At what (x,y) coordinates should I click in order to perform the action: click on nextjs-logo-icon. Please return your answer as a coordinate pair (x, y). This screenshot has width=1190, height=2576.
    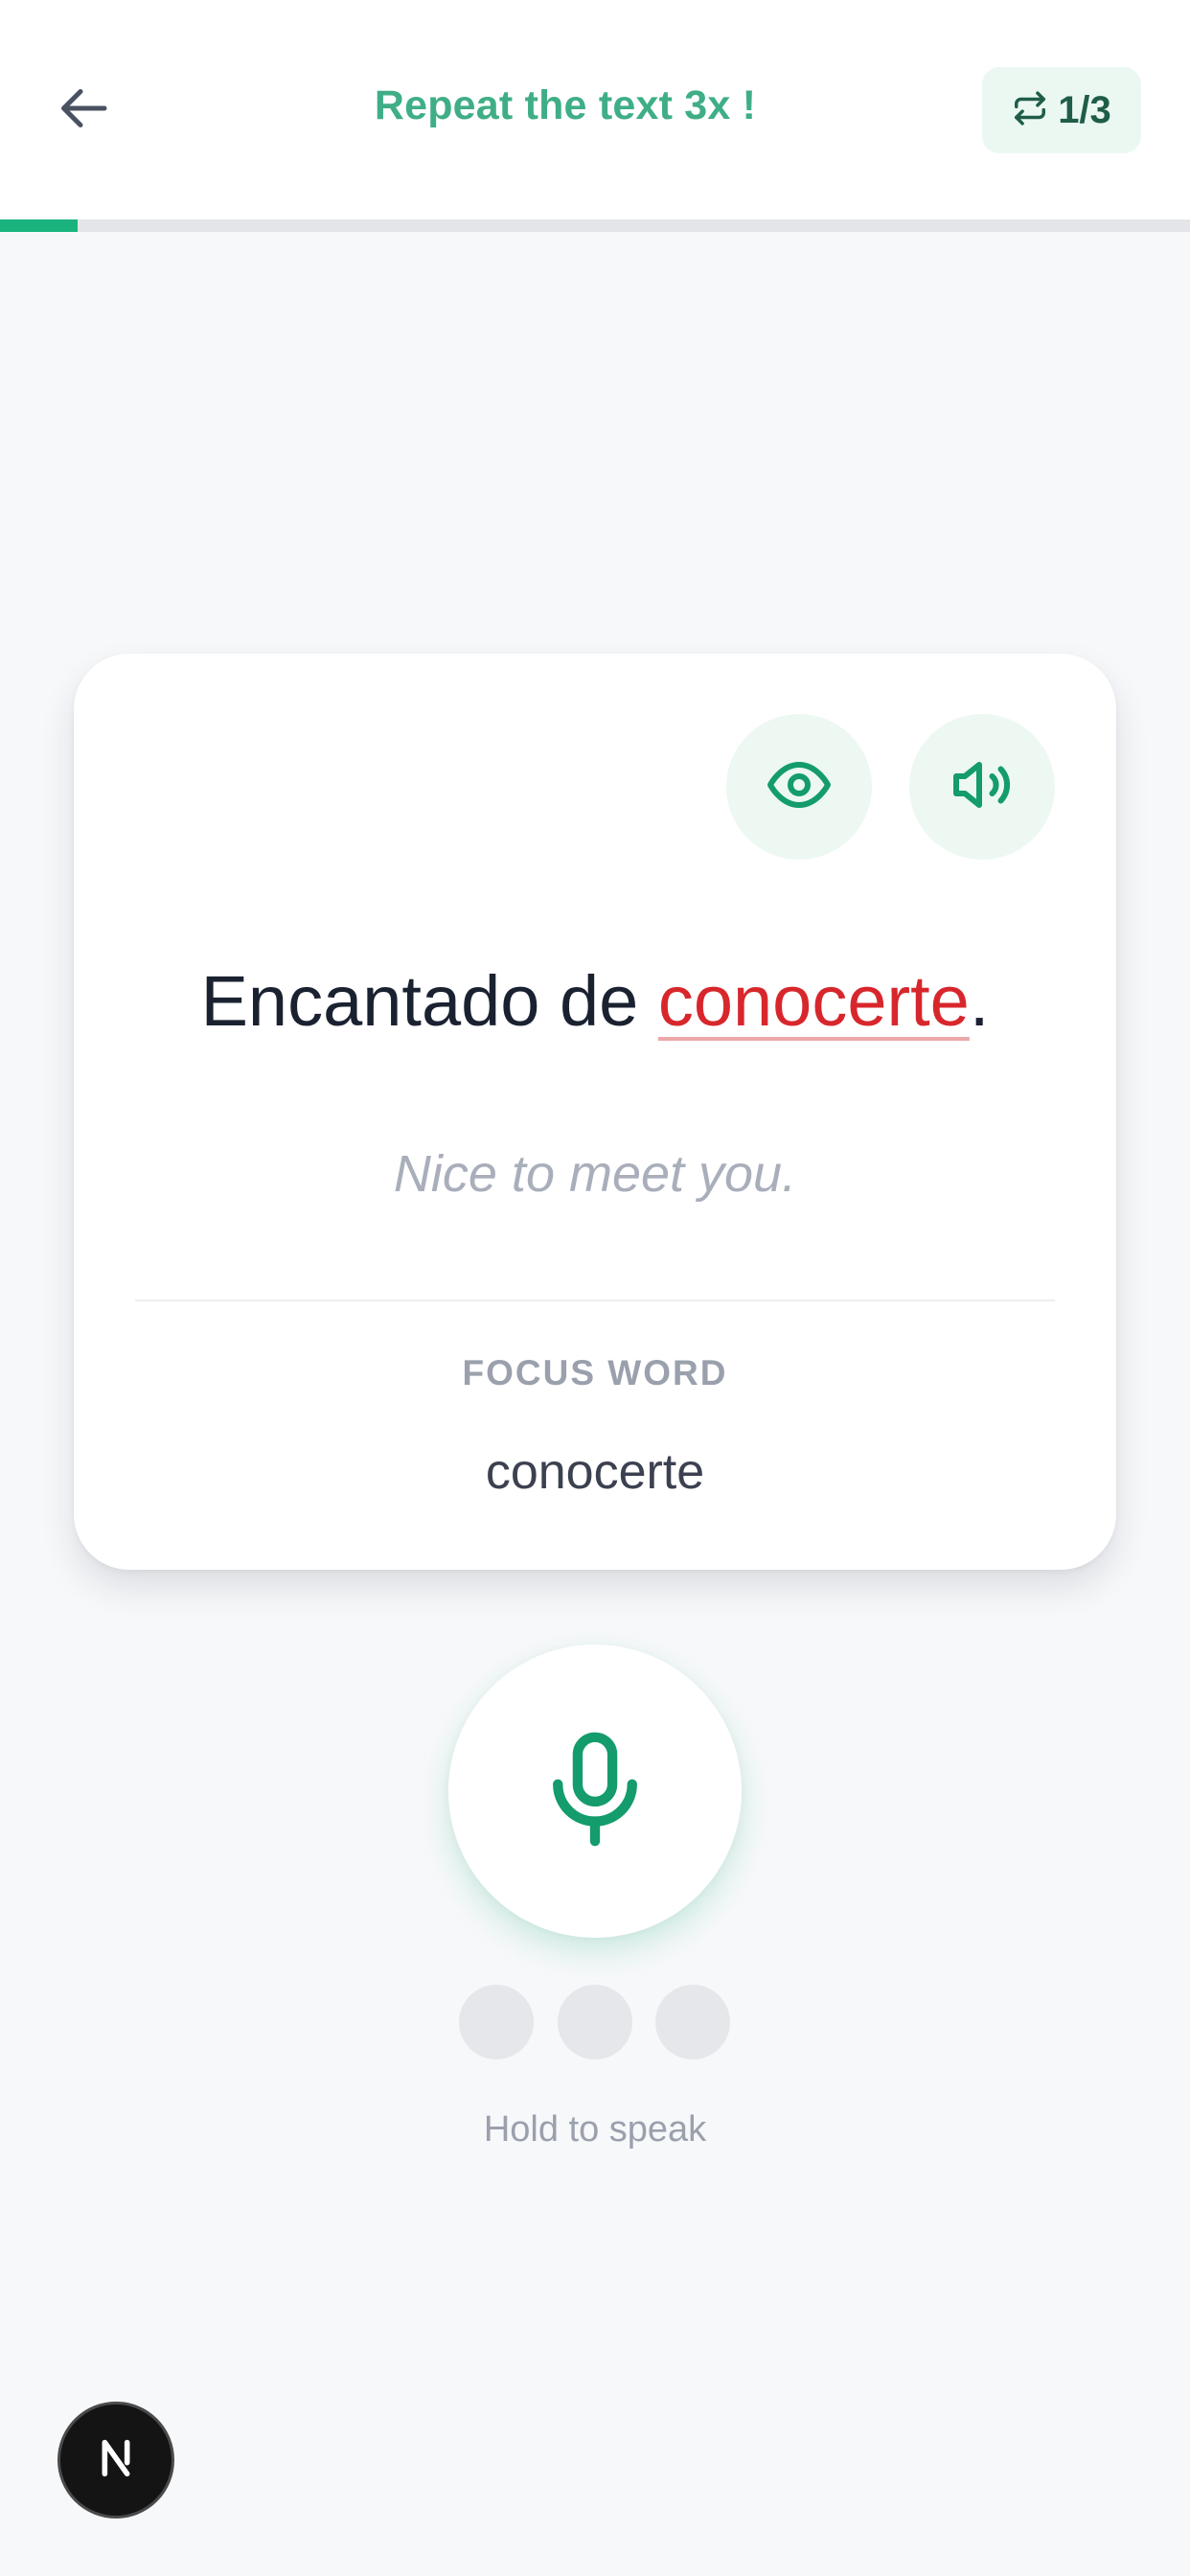
    Looking at the image, I should click on (116, 2460).